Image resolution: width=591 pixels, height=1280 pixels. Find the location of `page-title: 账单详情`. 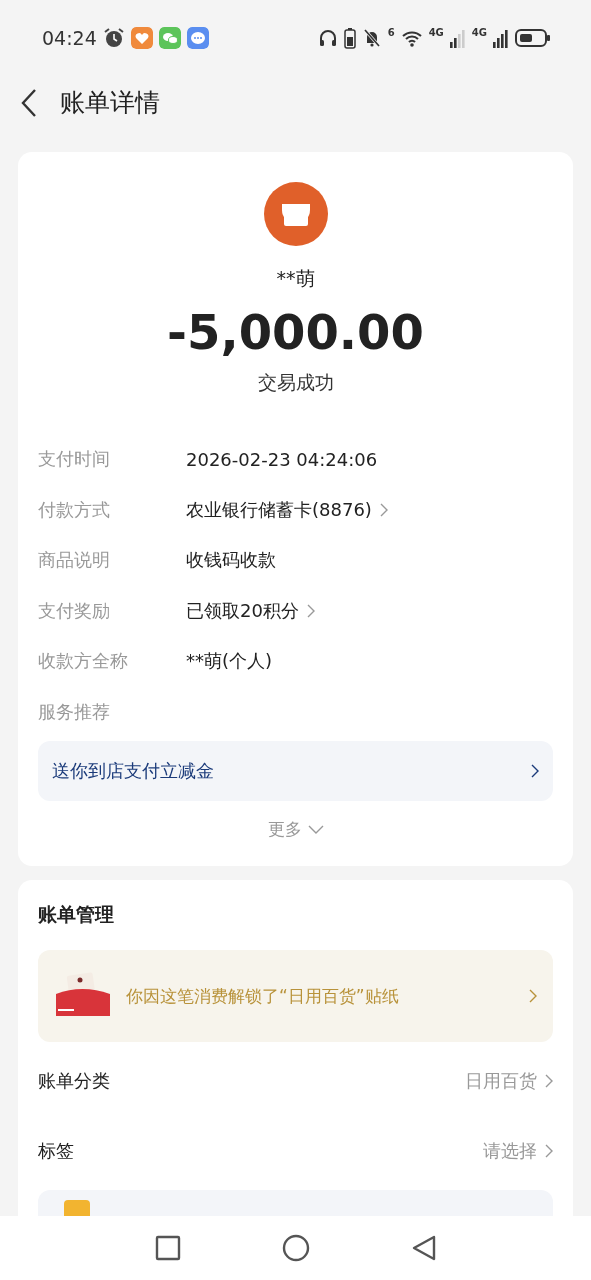

page-title: 账单详情 is located at coordinates (110, 103).